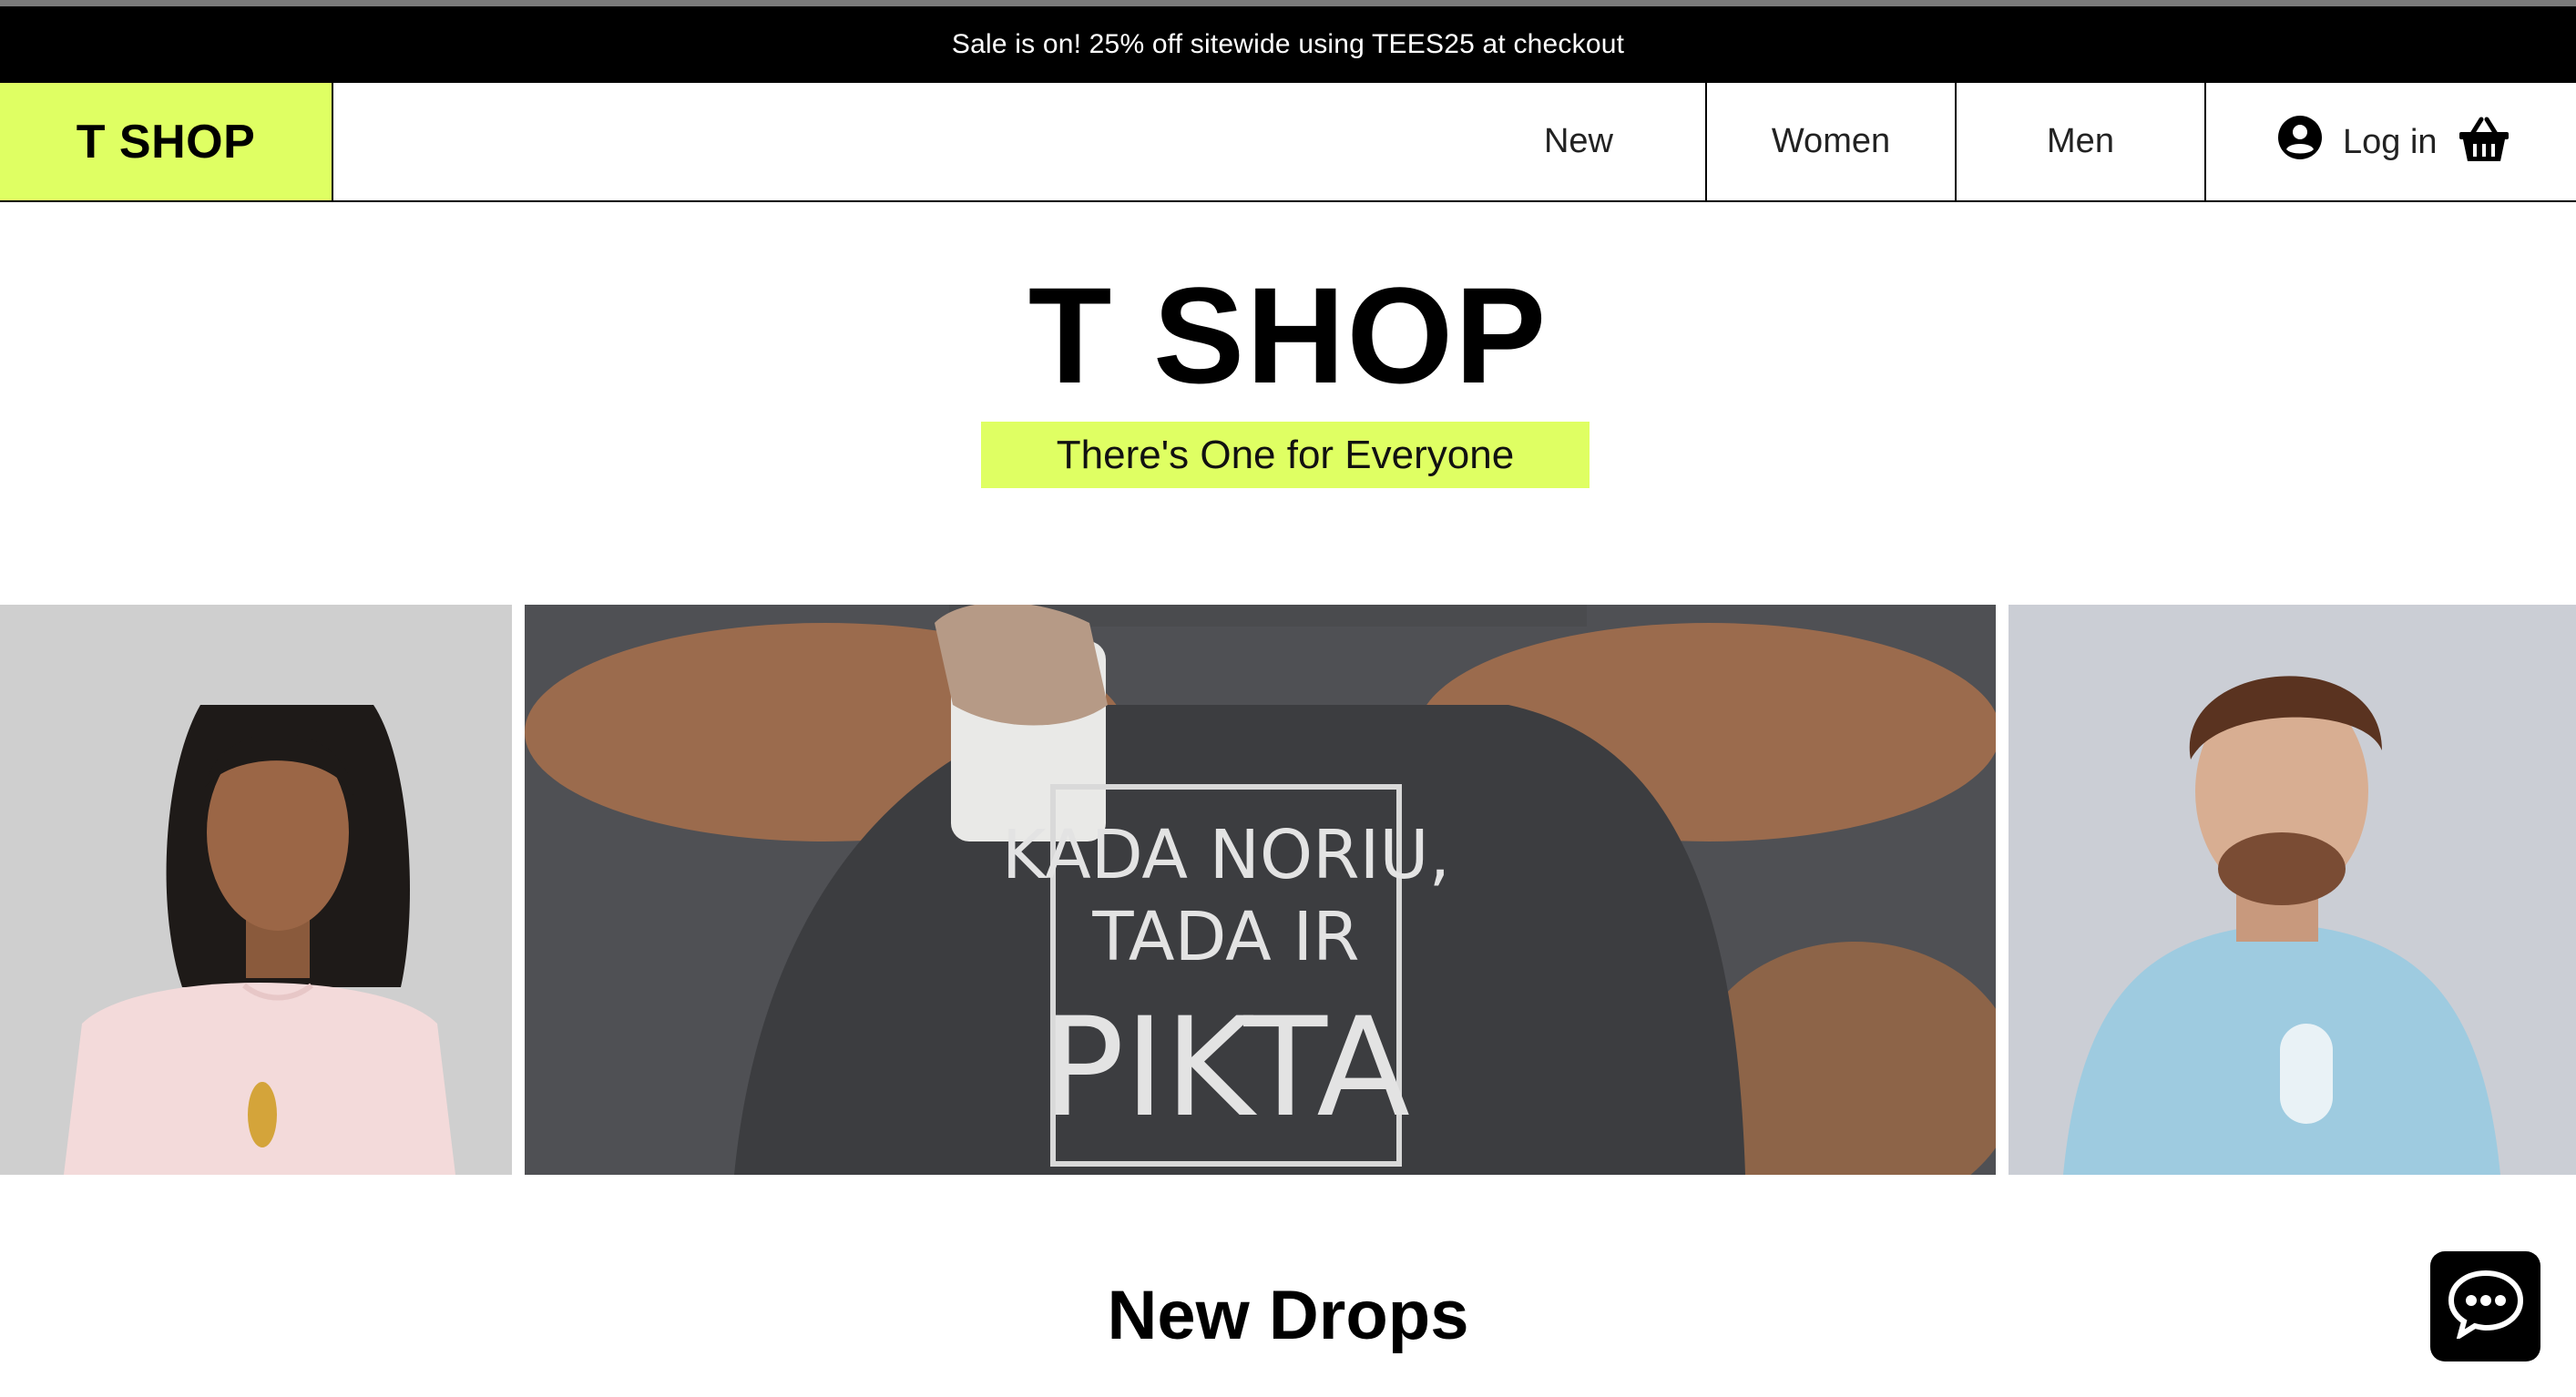  I want to click on photo-woman-pink-tshirt, so click(256, 890).